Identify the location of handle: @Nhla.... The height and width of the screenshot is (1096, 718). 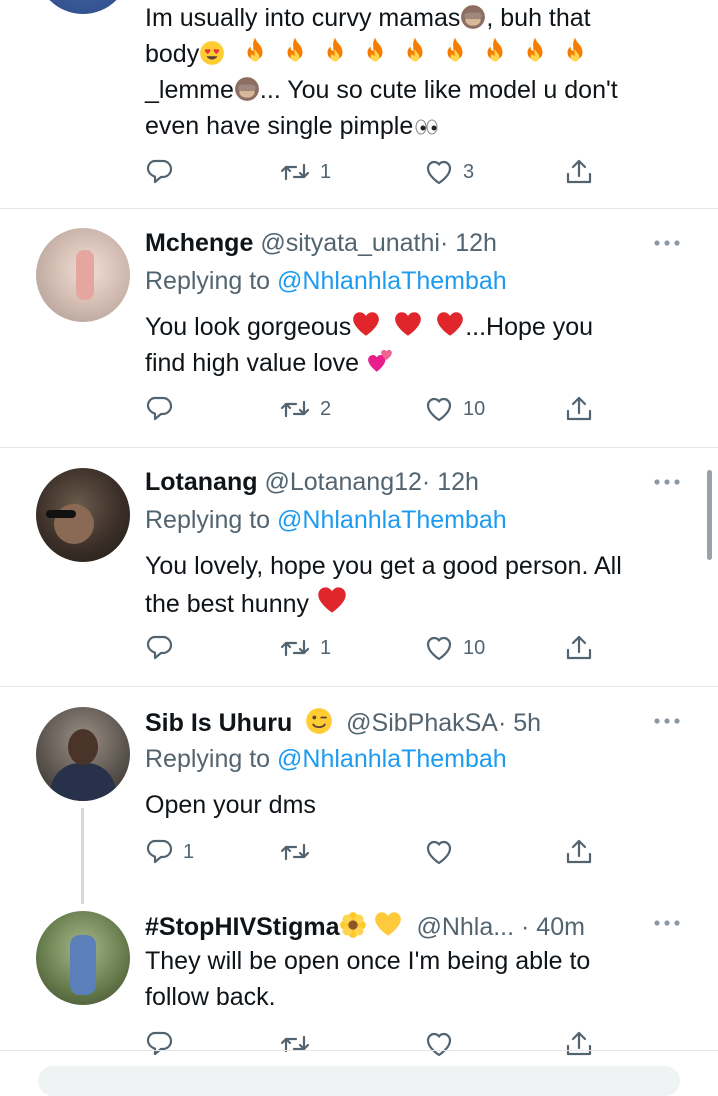
(465, 927).